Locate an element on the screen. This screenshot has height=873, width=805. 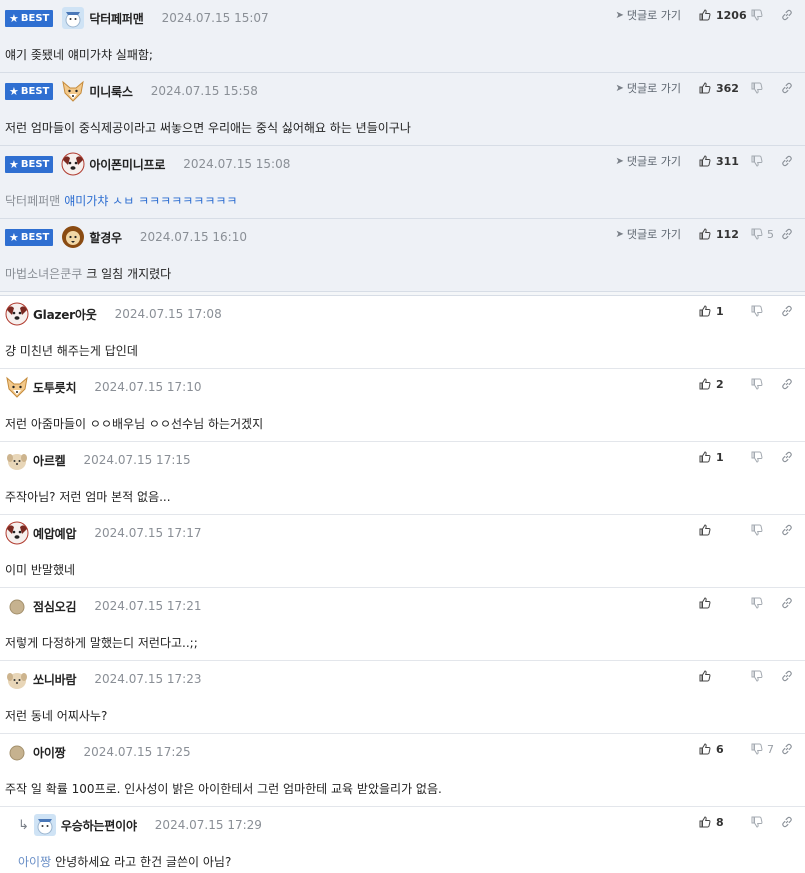
author-nickname: 할경우 is located at coordinates (105, 237).